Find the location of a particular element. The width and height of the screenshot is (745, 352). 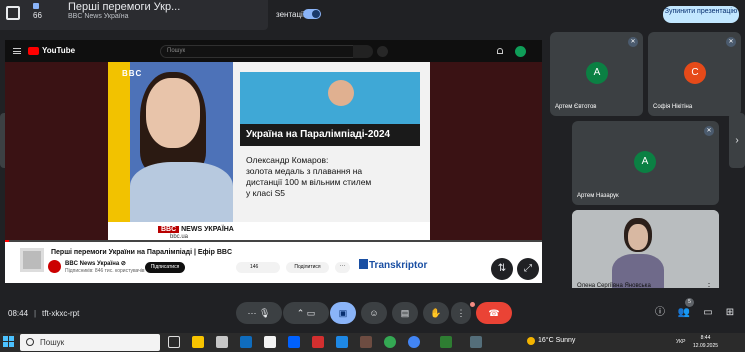

subscriber-count: Підписників: 846 тис. користувачів is located at coordinates (105, 271).